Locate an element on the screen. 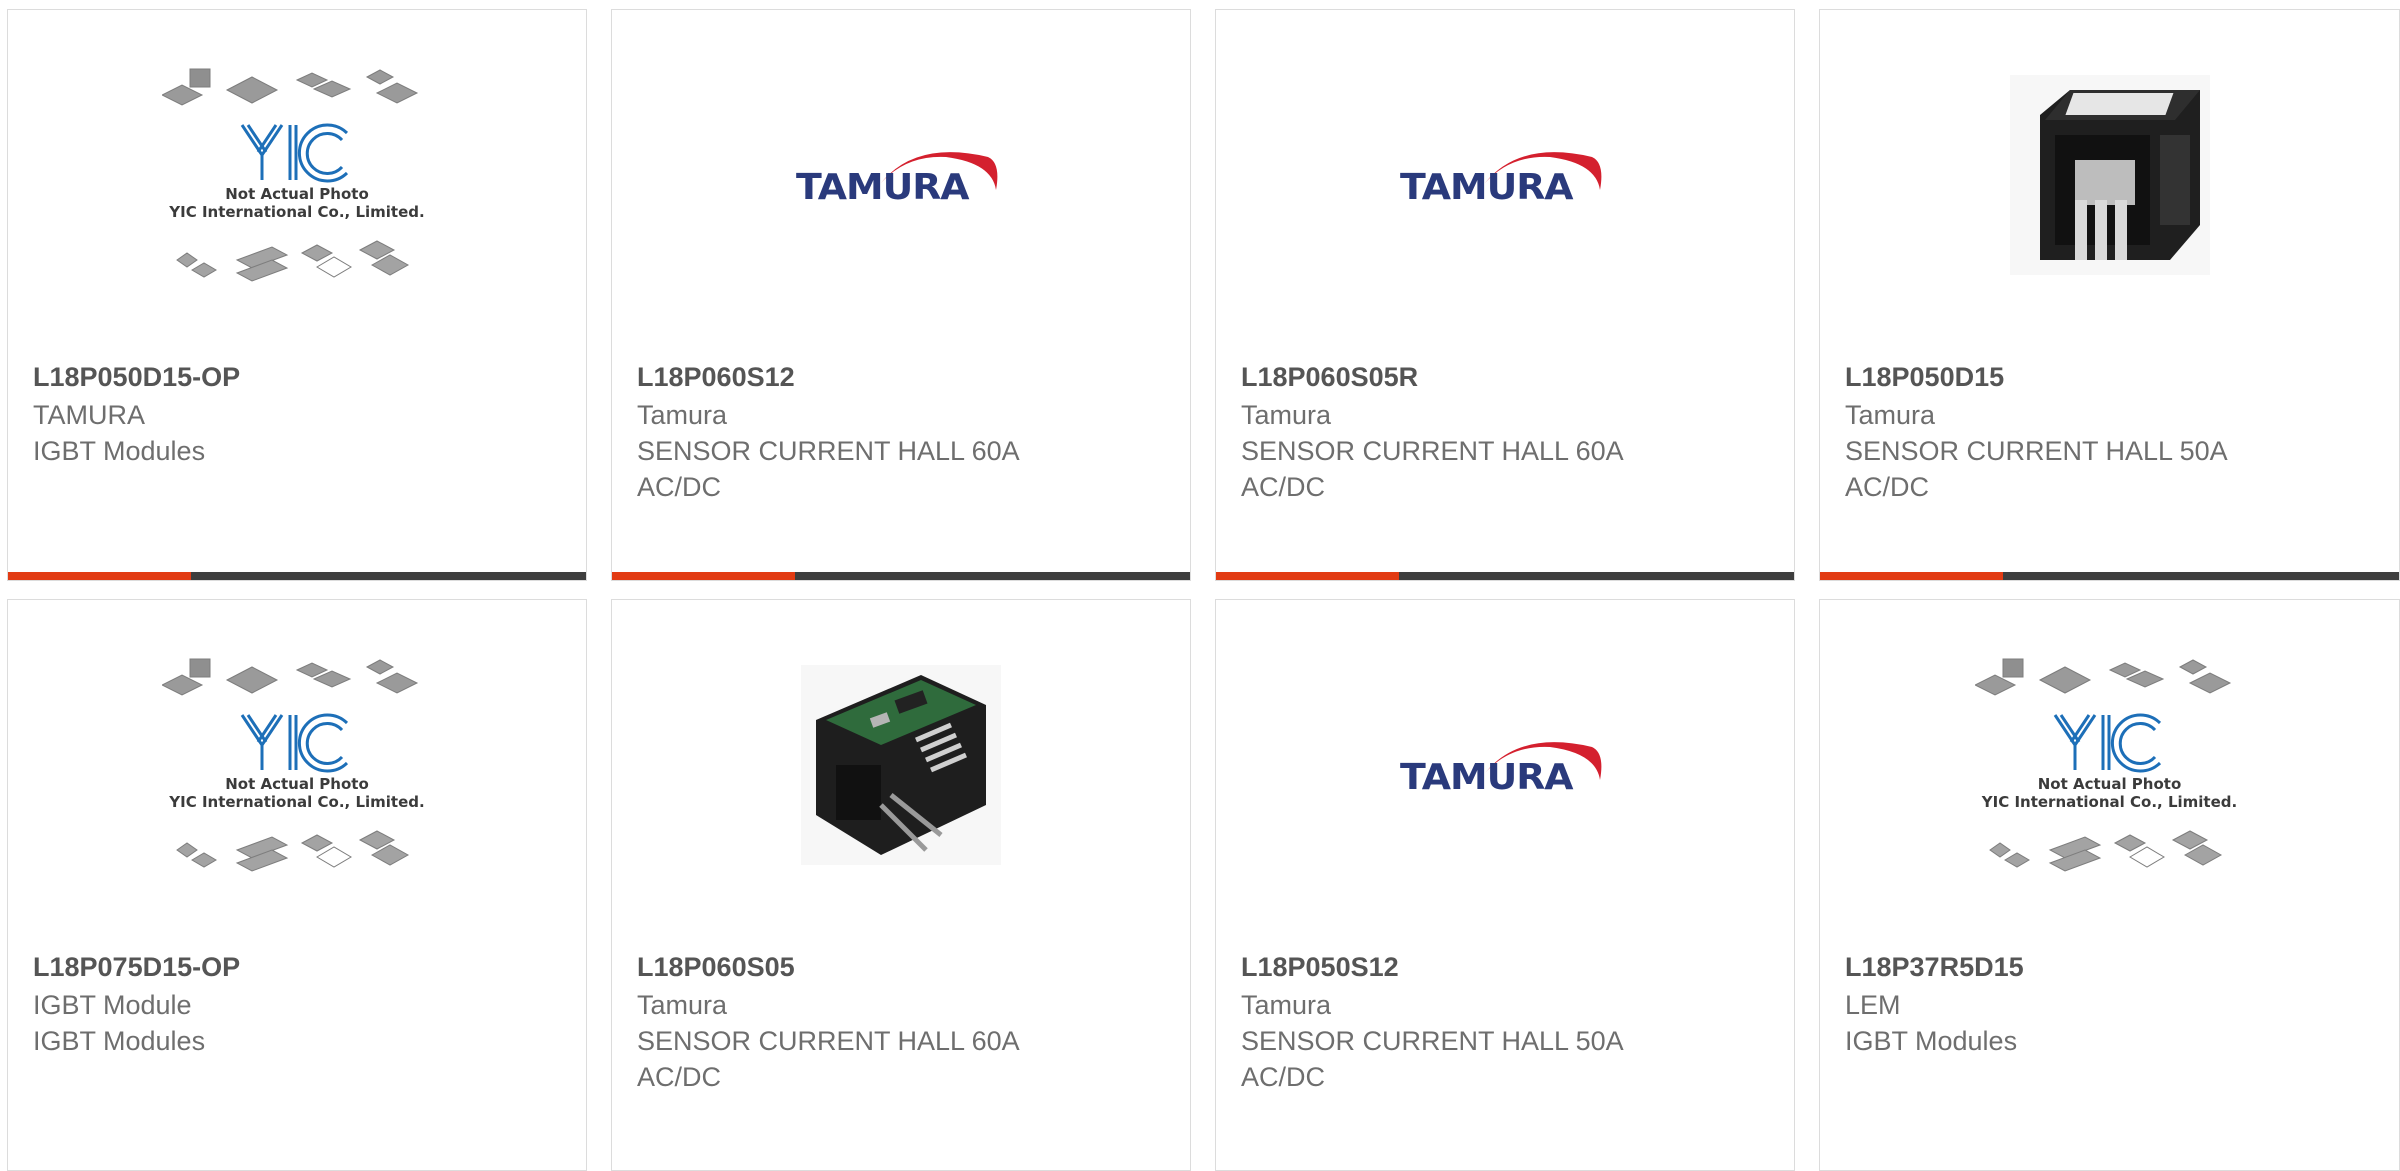  current-sensor-photo is located at coordinates (2109, 175).